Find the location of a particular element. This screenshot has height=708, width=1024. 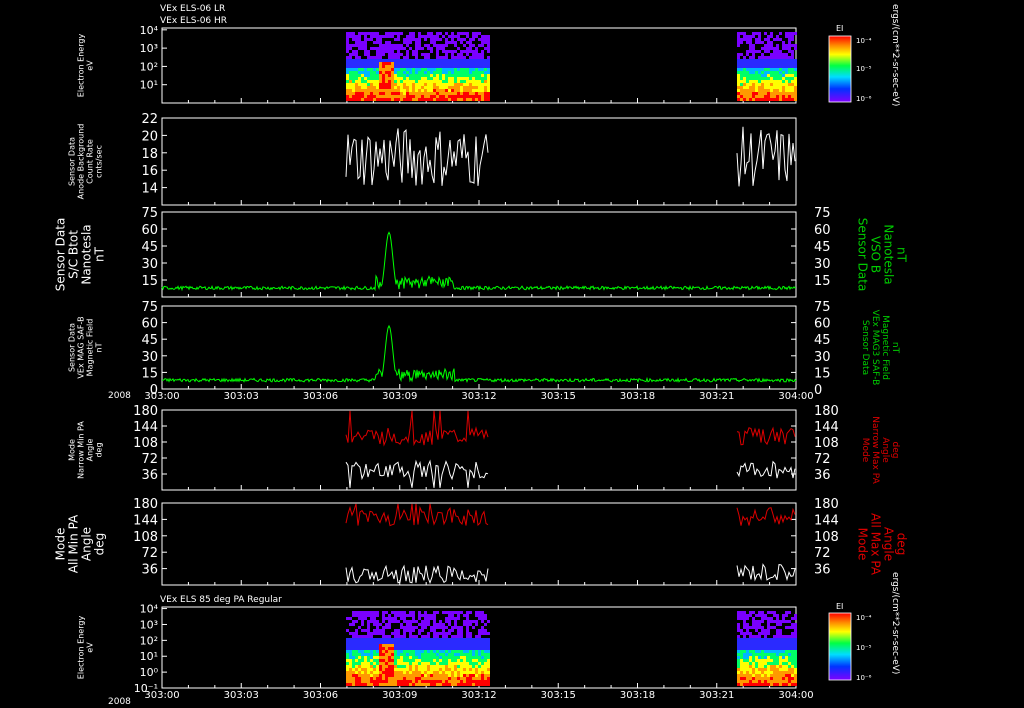

y-axis-label: Mode is located at coordinates (61, 544).